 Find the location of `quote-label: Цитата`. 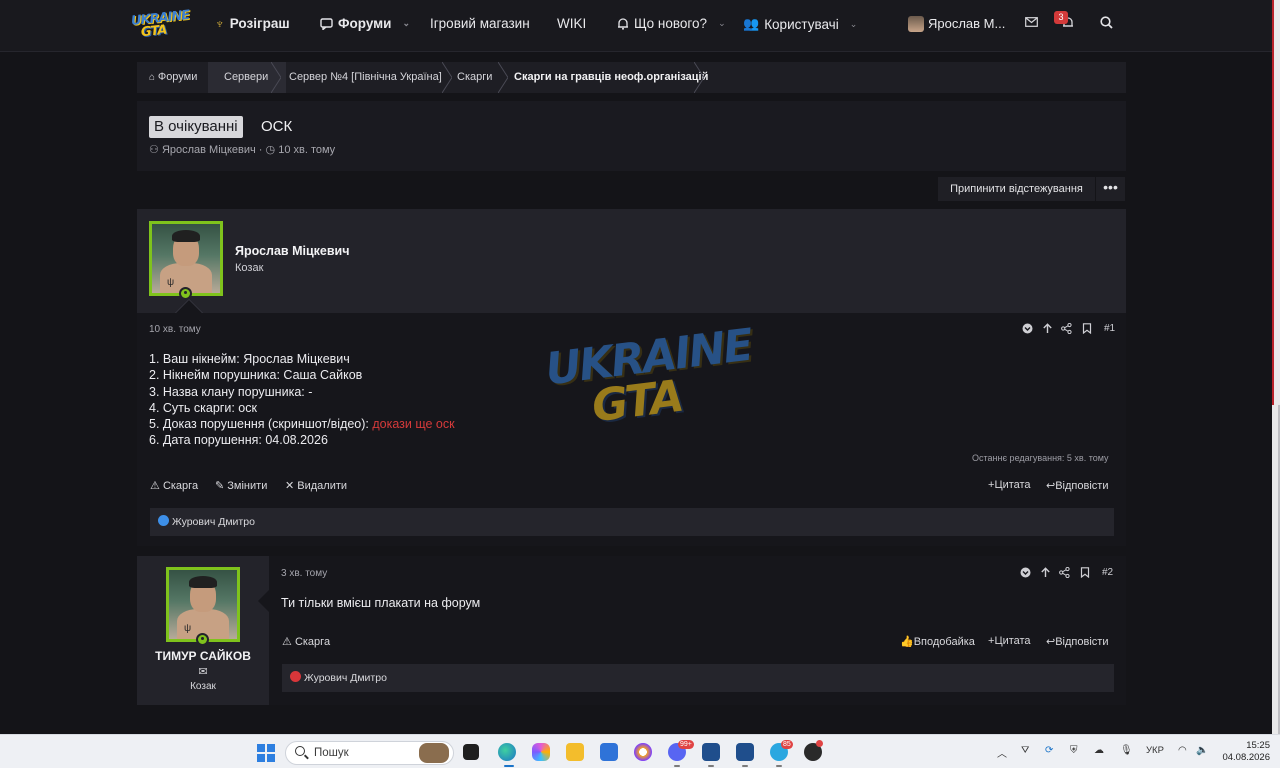

quote-label: Цитата is located at coordinates (1012, 485).